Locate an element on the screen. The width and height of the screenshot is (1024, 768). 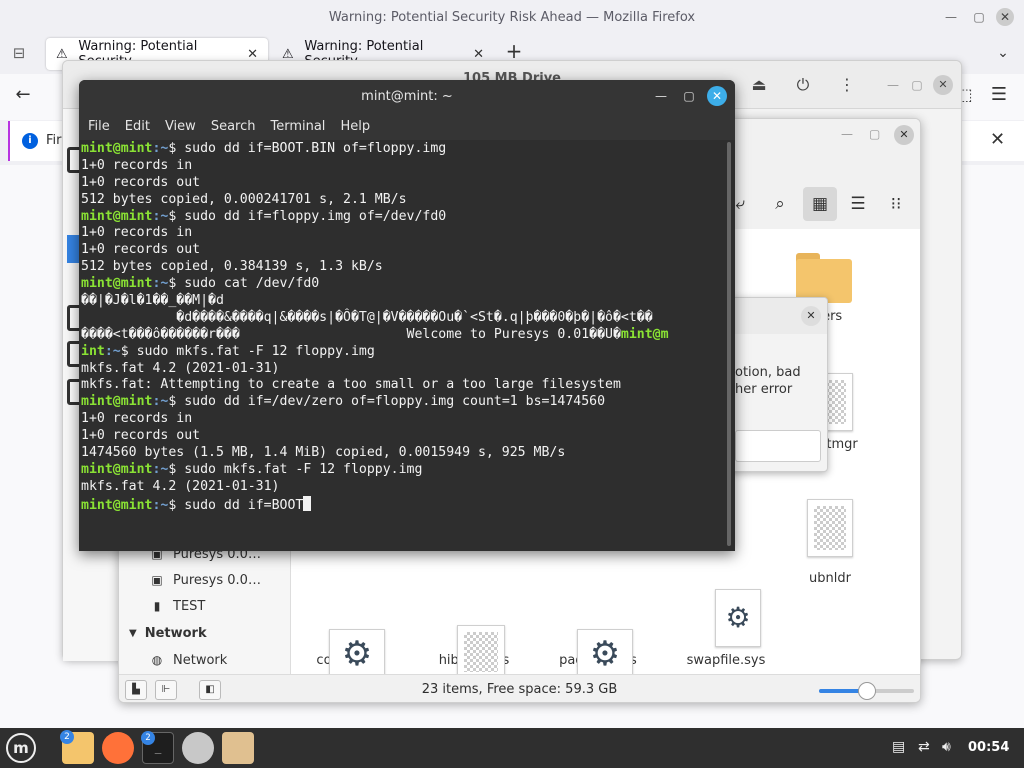
terminal-menu-search: Search is located at coordinates (233, 126).